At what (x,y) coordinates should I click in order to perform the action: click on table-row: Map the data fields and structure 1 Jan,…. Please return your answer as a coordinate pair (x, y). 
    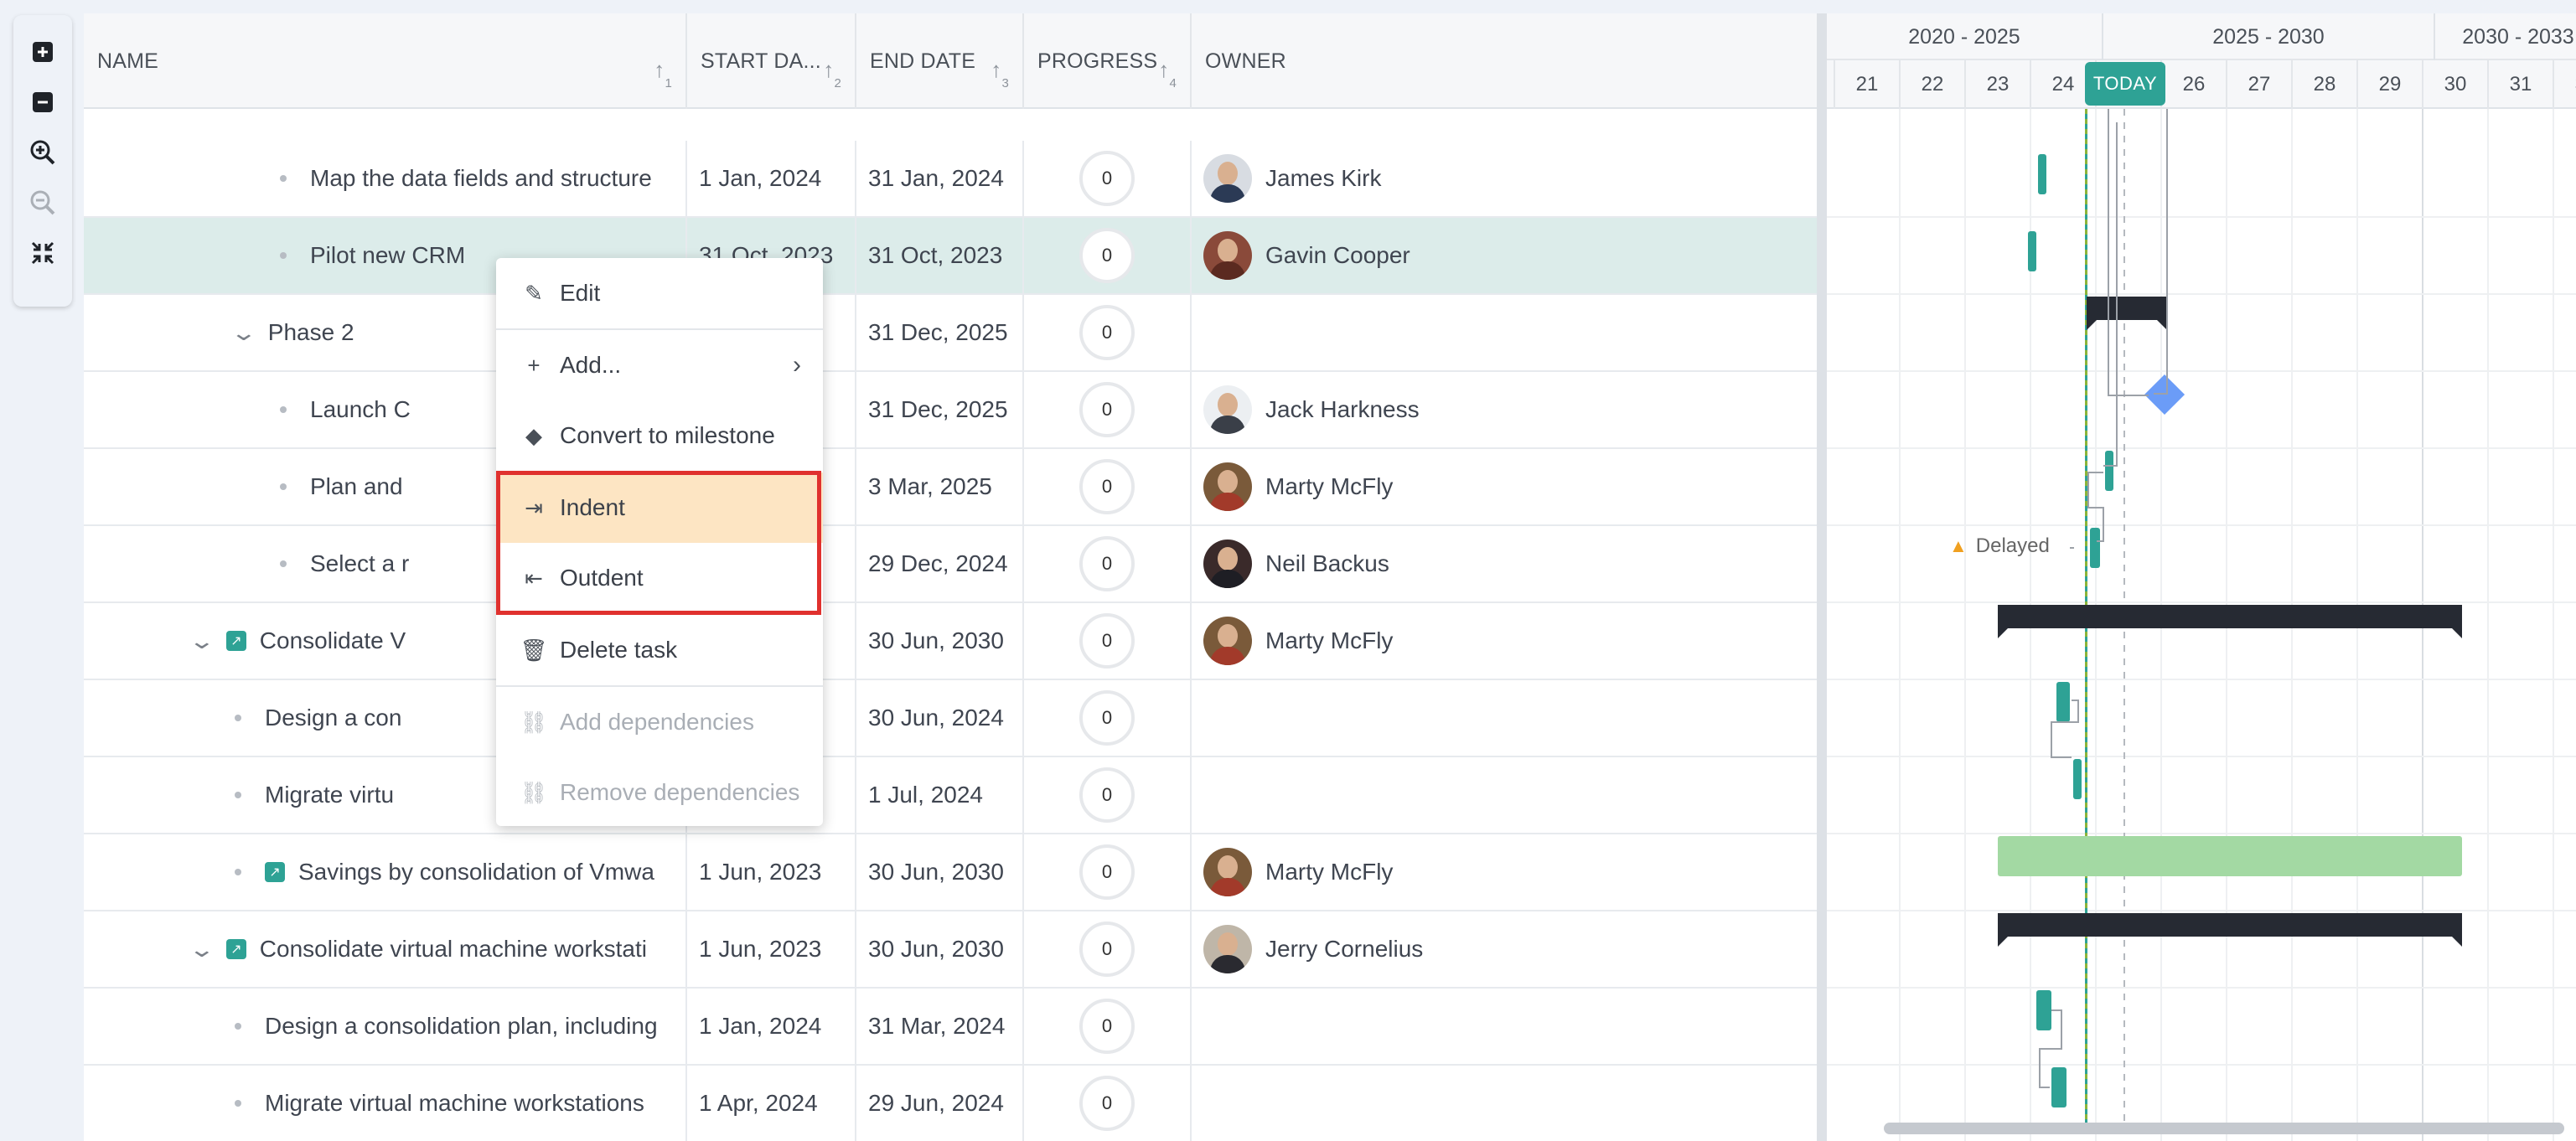
    Looking at the image, I should click on (951, 179).